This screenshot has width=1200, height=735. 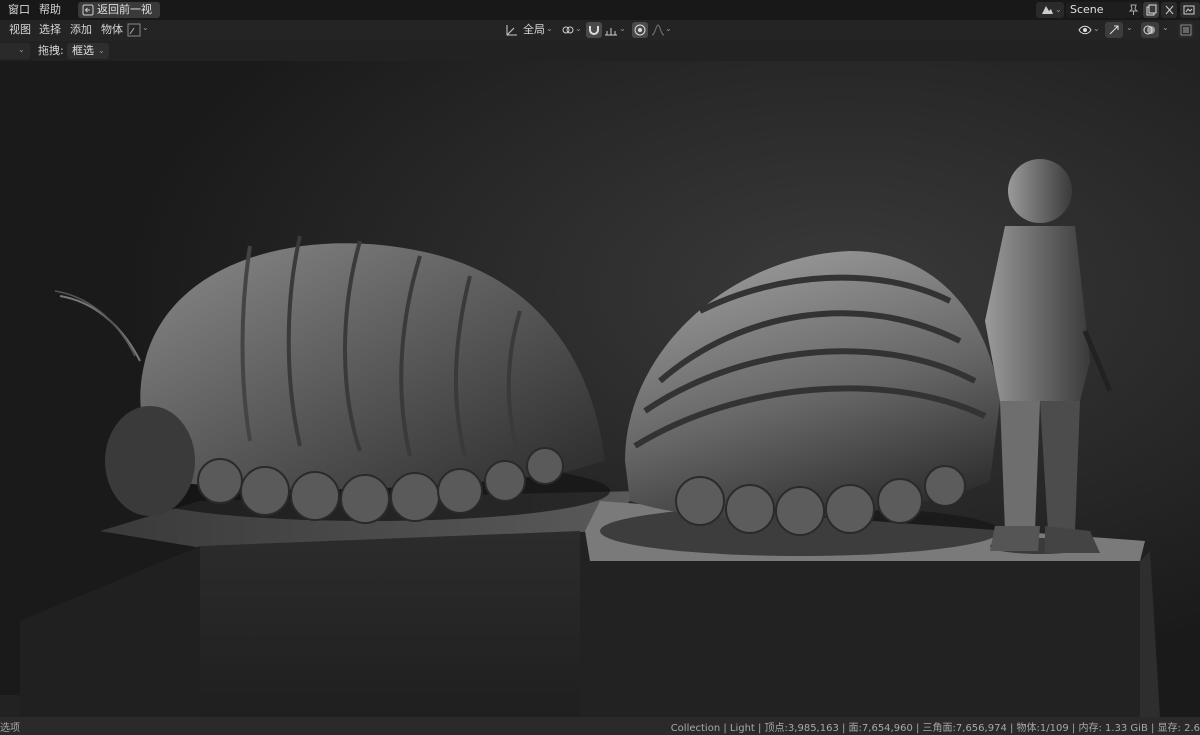 I want to click on scene-name-field: Scene, so click(x=1104, y=10).